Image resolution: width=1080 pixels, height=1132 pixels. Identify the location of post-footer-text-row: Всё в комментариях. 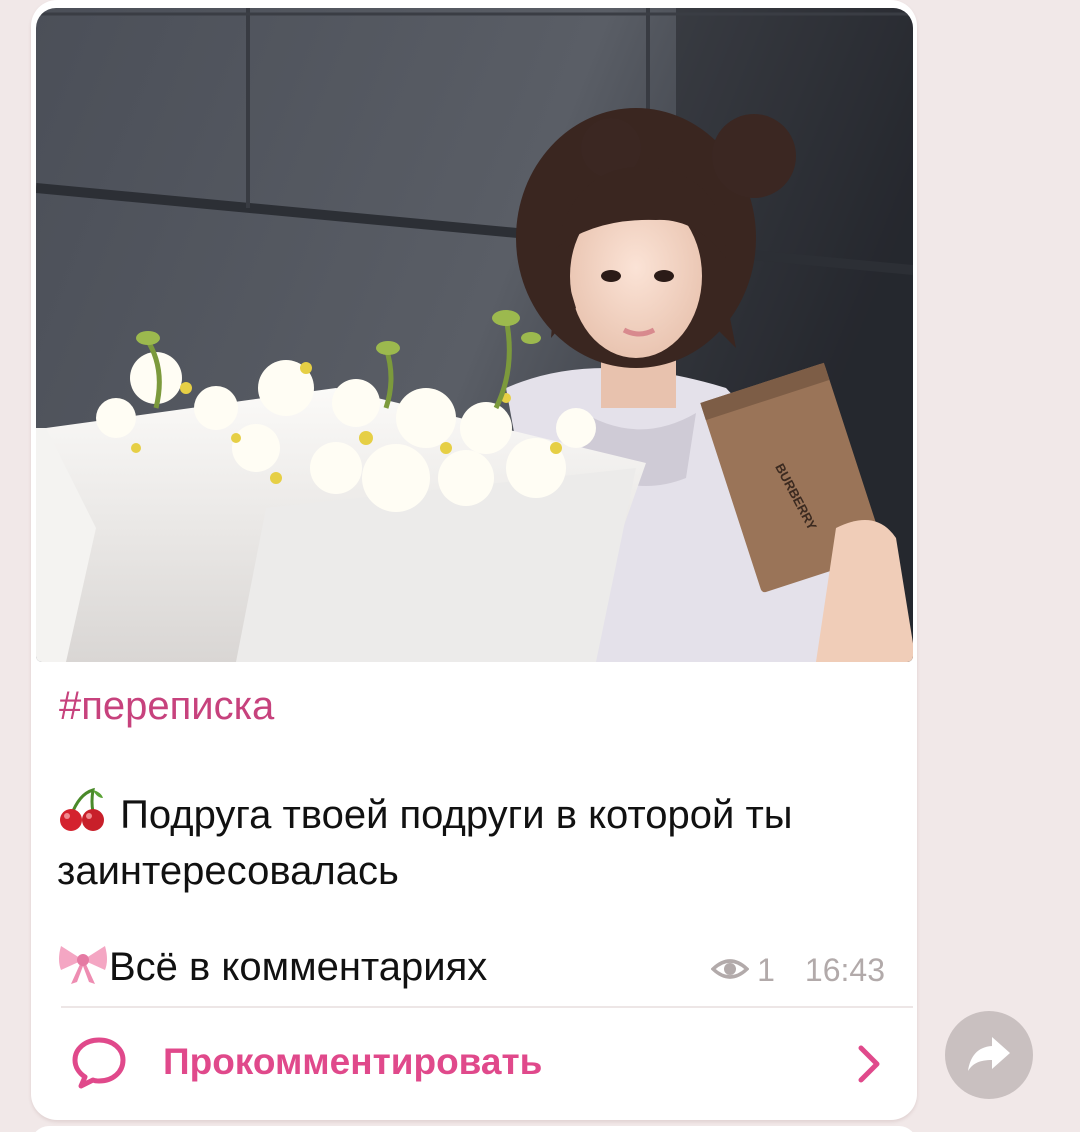
(272, 969).